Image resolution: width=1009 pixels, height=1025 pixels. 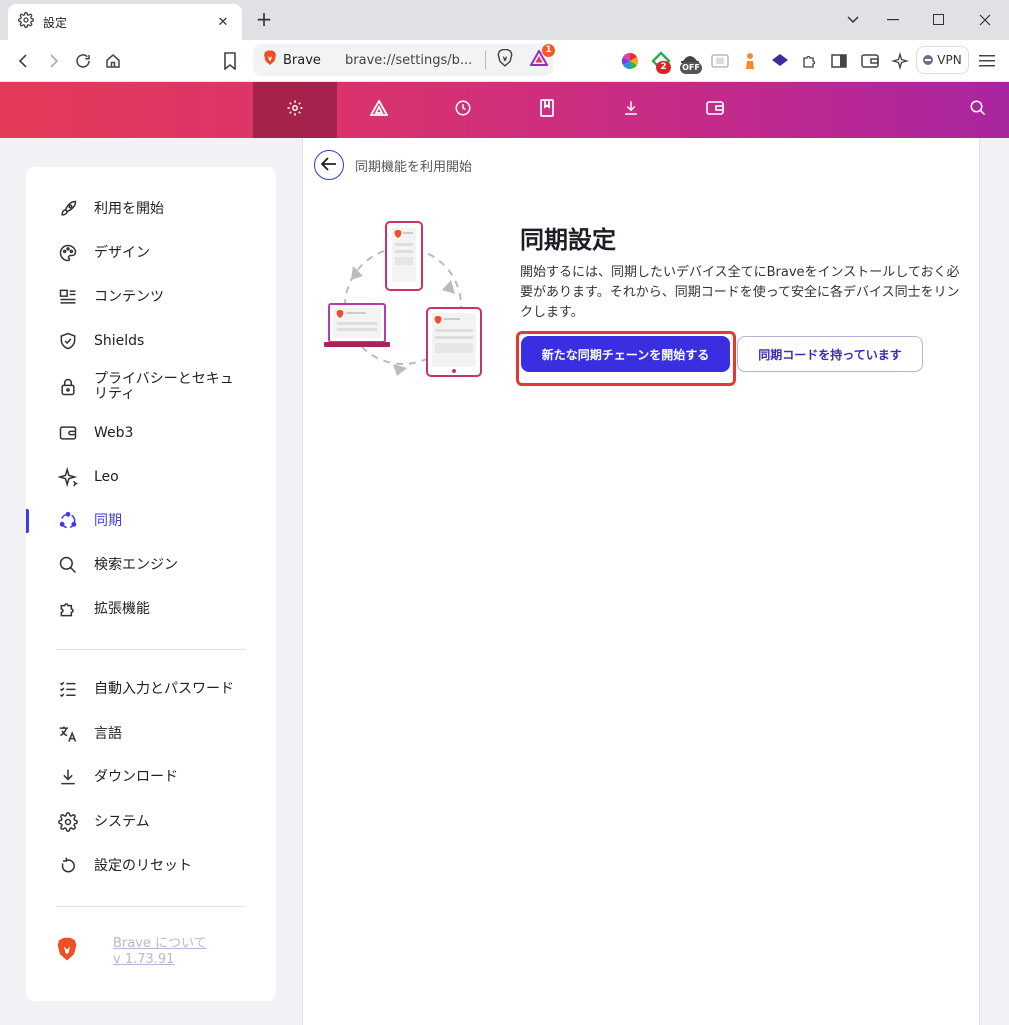 What do you see at coordinates (830, 354) in the screenshot?
I see `have-sync-code-button: 同期コードを持っています` at bounding box center [830, 354].